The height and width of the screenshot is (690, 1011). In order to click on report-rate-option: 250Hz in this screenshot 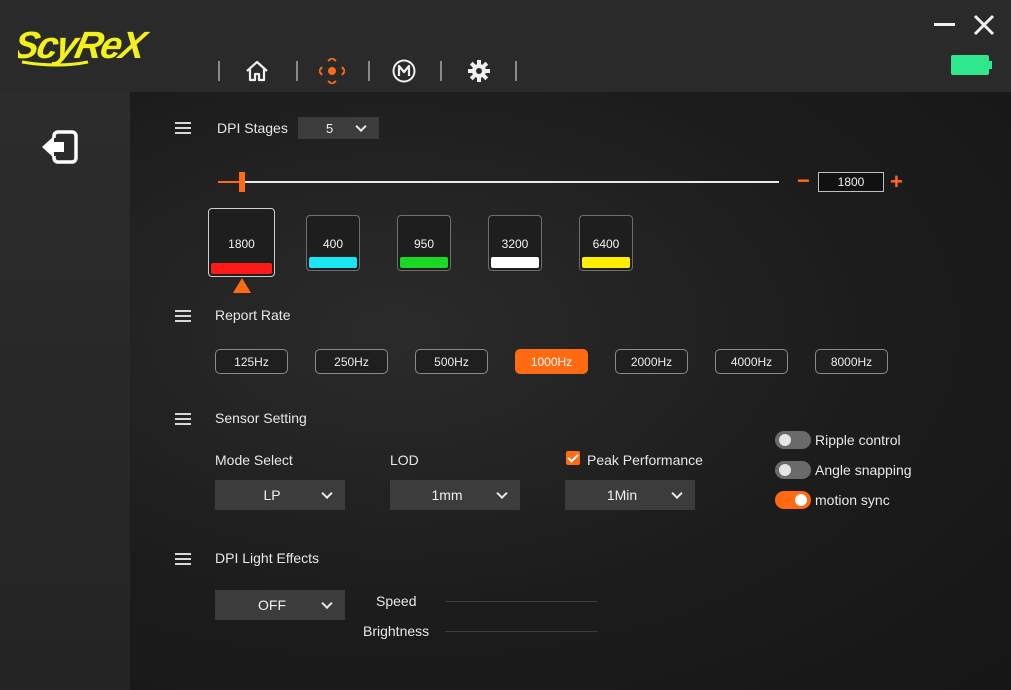, I will do `click(351, 361)`.